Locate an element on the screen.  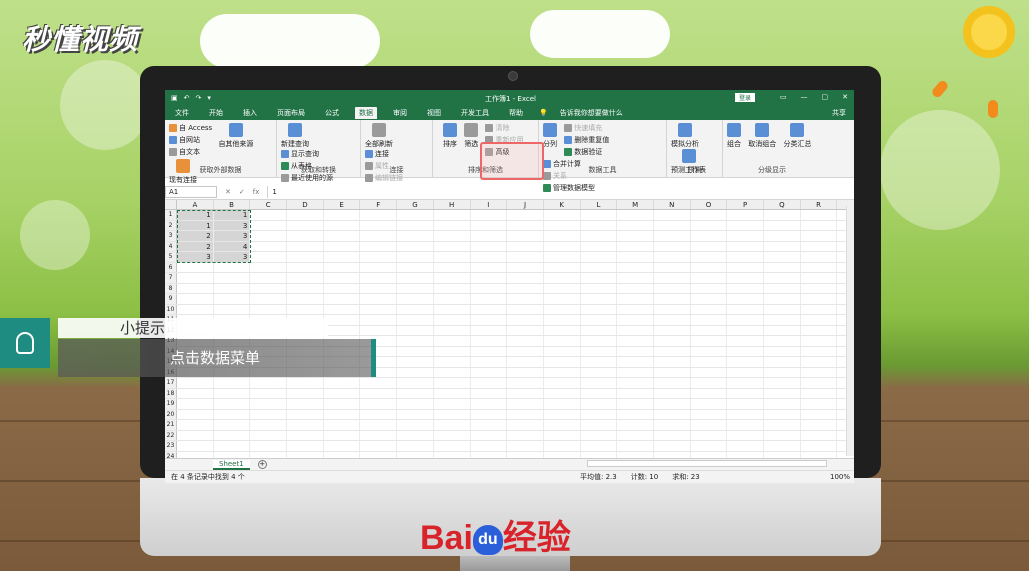
redo-icon: ↷ is located at coordinates (199, 98).